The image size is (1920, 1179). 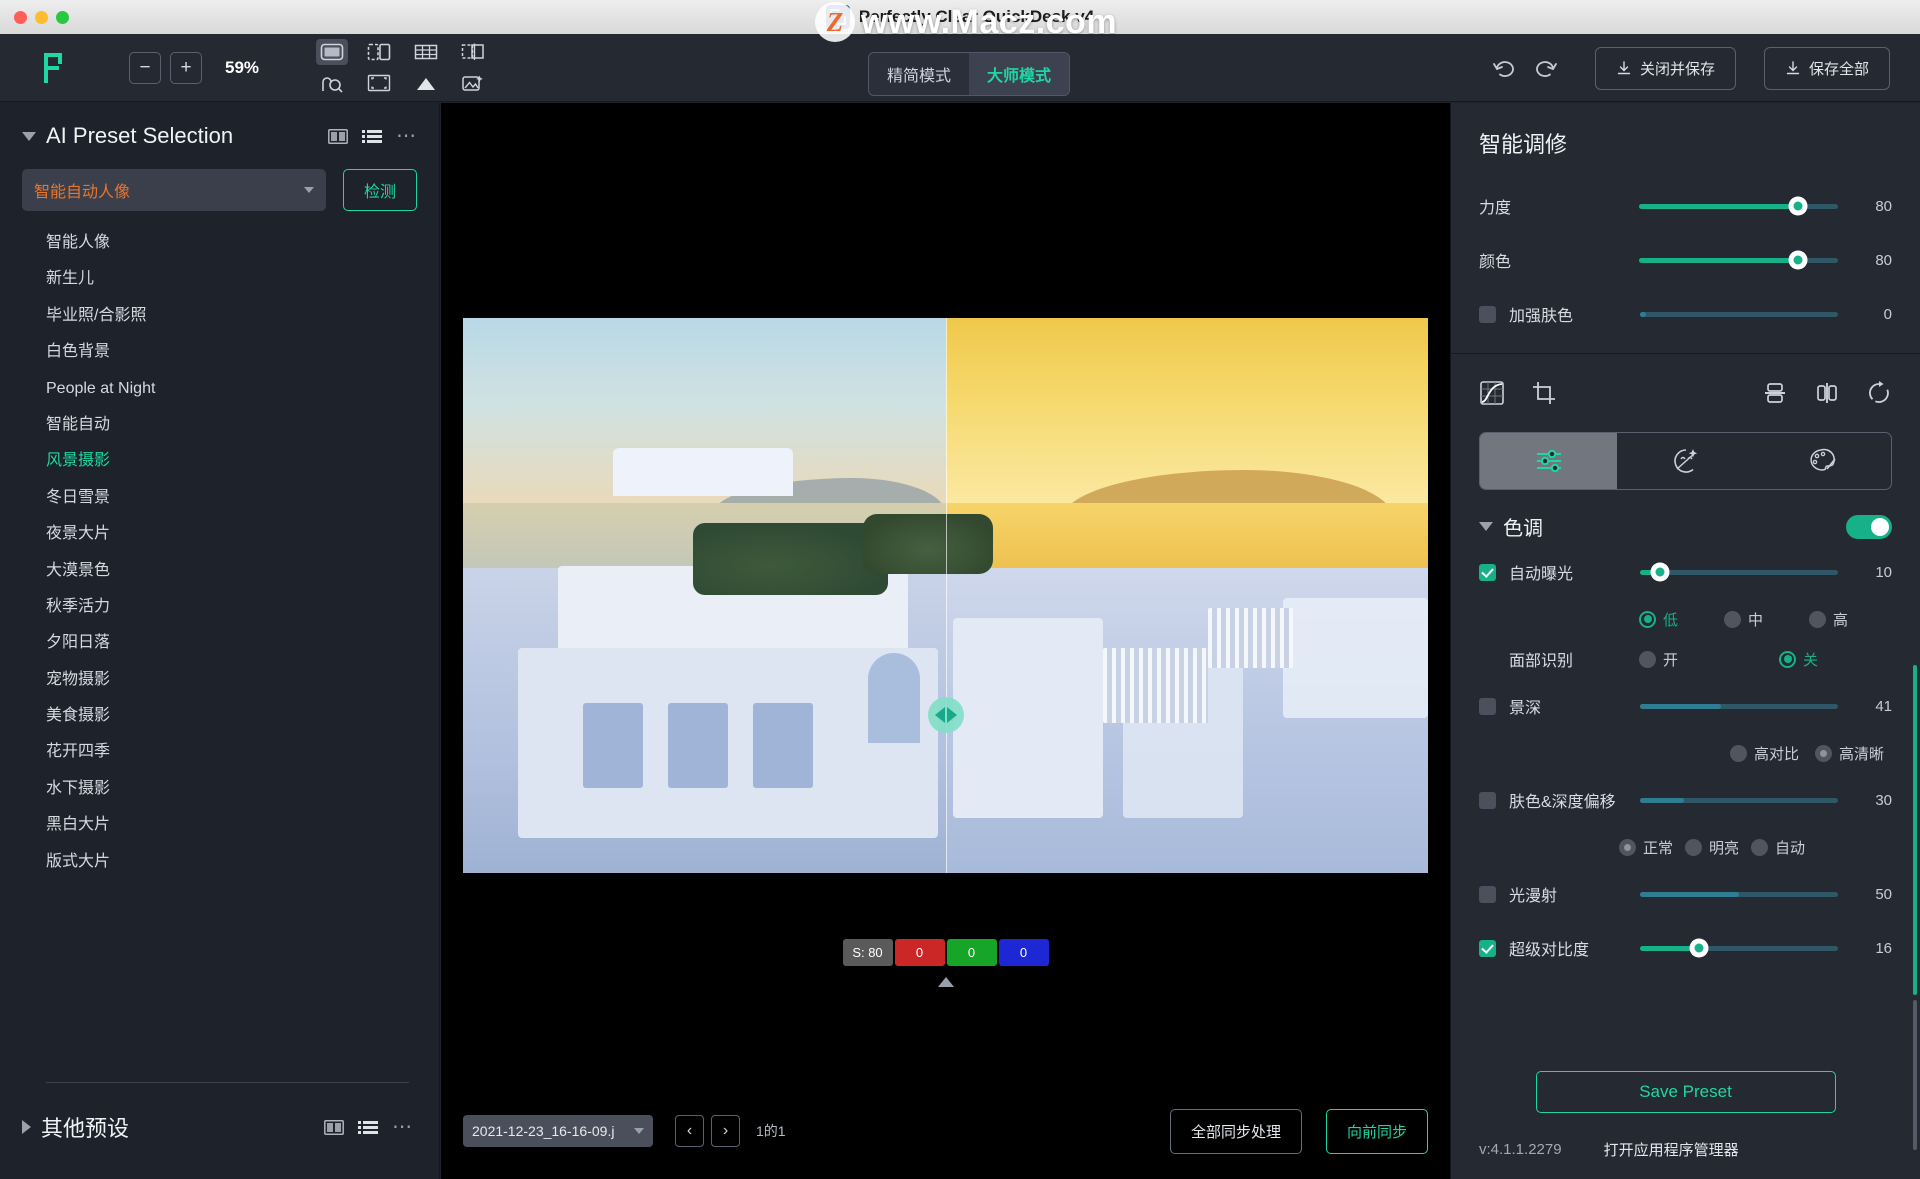 What do you see at coordinates (1487, 314) in the screenshot?
I see `checkbox-enhance-skin` at bounding box center [1487, 314].